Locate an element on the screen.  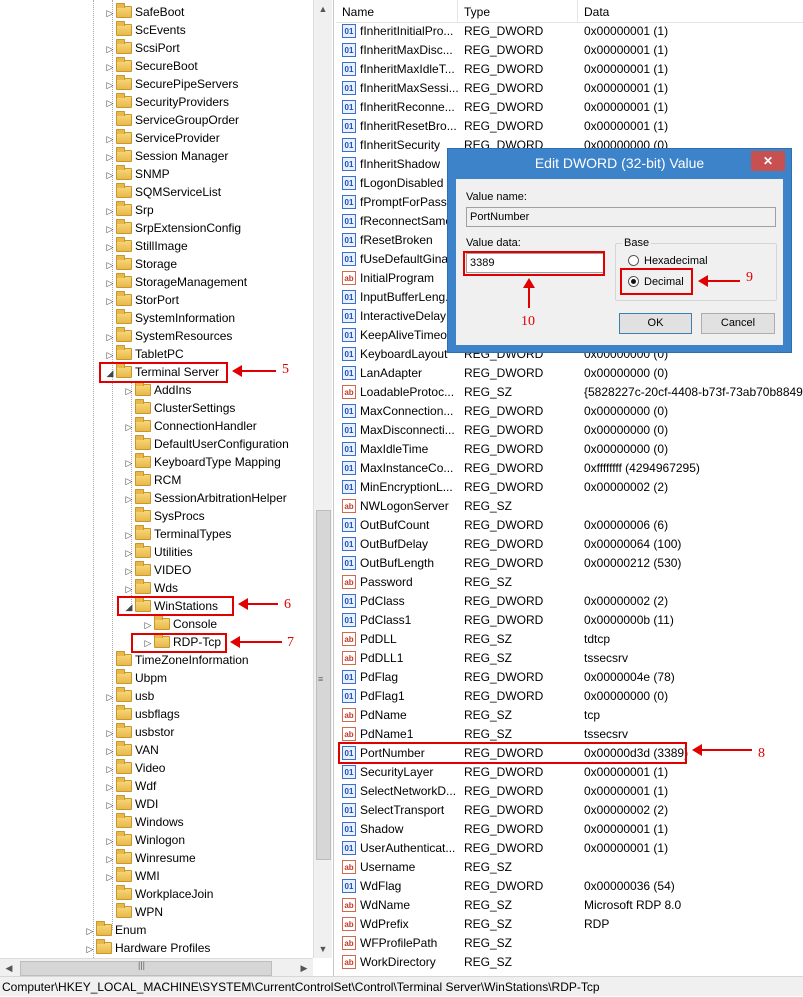
tree-vertical-scrollbar: ▲ ≡ ▼ is located at coordinates (322, 479).